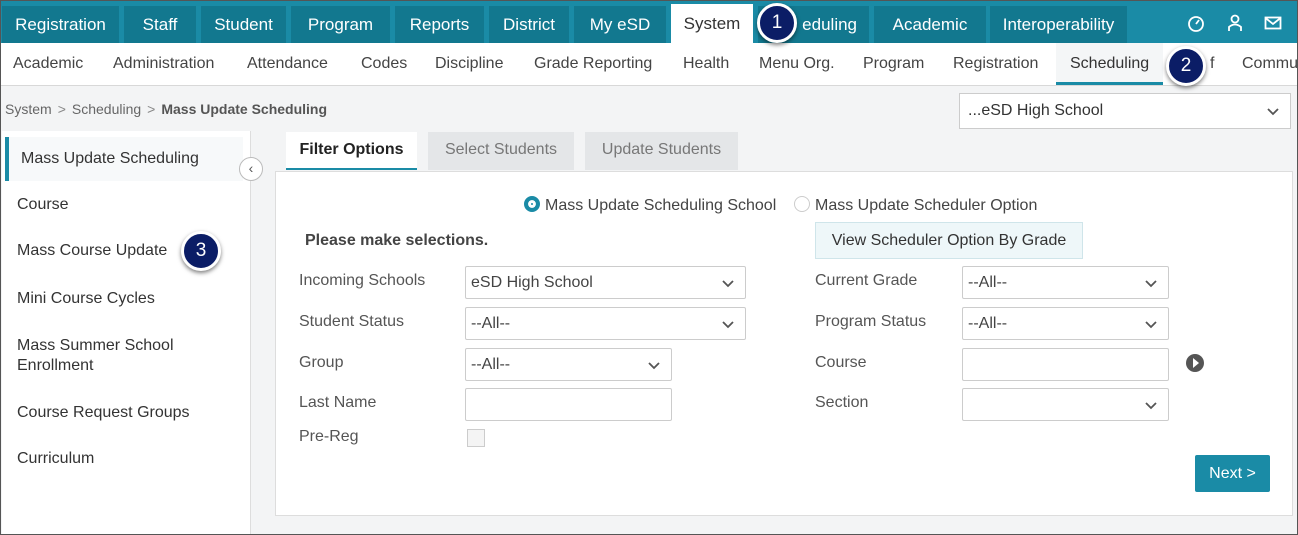 This screenshot has width=1298, height=535. I want to click on subnav-discipline: Discipline, so click(469, 64).